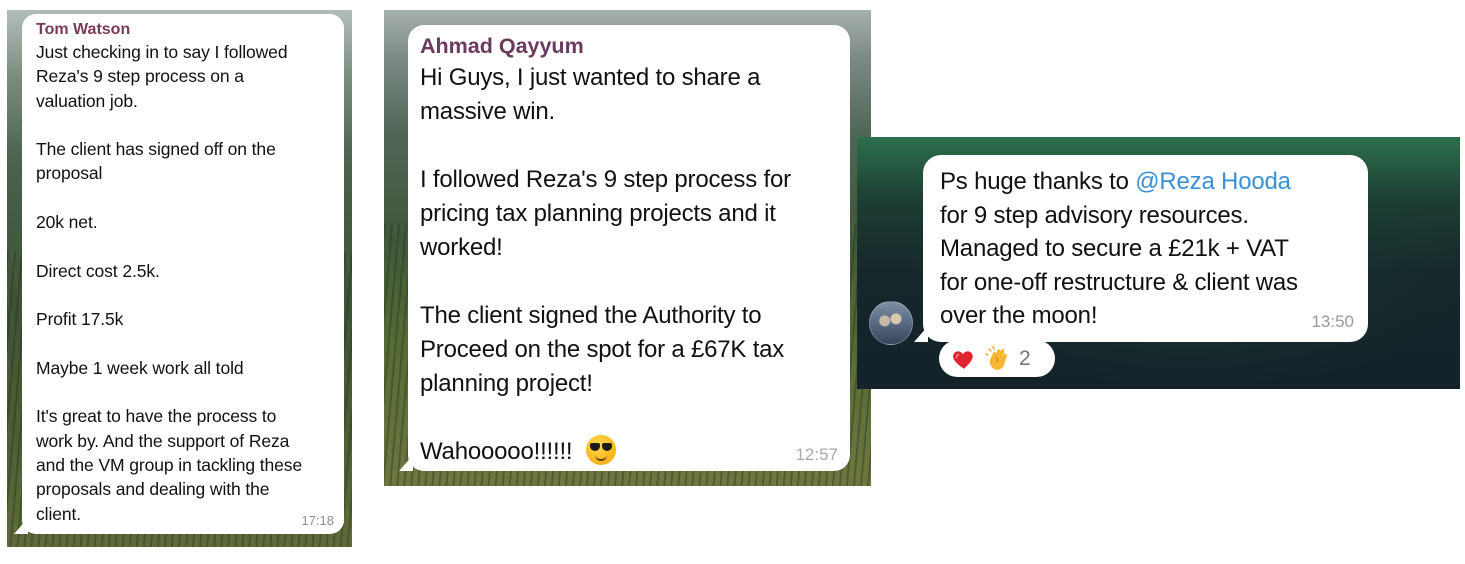  Describe the element at coordinates (816, 454) in the screenshot. I see `message-timestamp: 12:57` at that location.